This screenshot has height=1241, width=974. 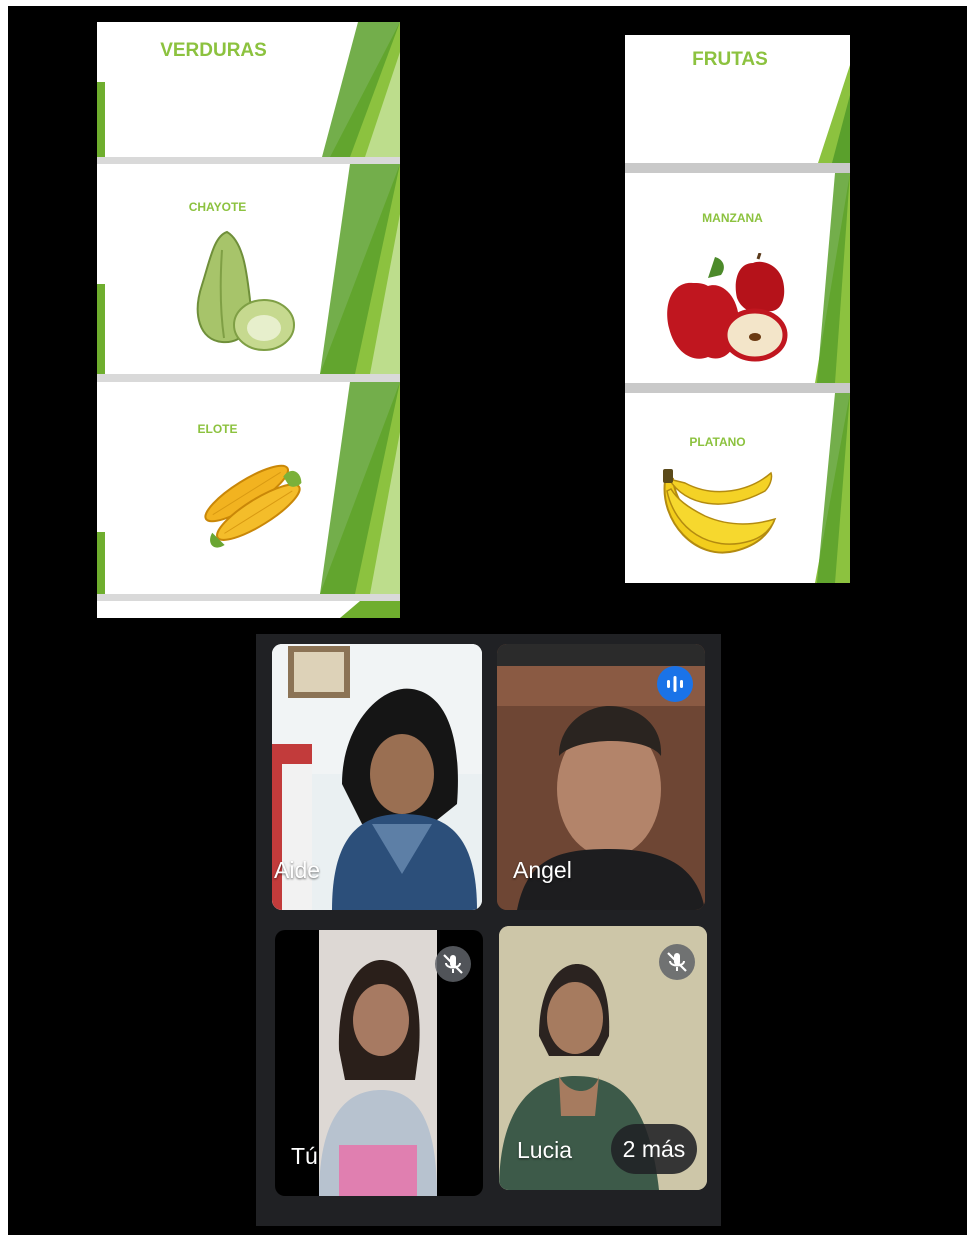 I want to click on platano-slide: PLATANO, so click(x=737, y=488).